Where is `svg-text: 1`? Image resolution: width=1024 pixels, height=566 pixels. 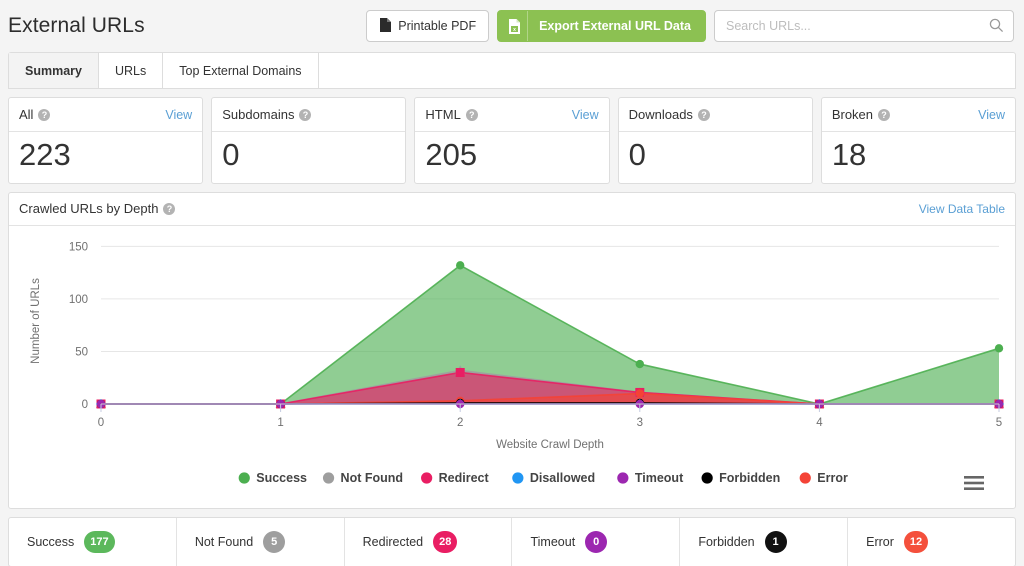
svg-text: 1 is located at coordinates (280, 423).